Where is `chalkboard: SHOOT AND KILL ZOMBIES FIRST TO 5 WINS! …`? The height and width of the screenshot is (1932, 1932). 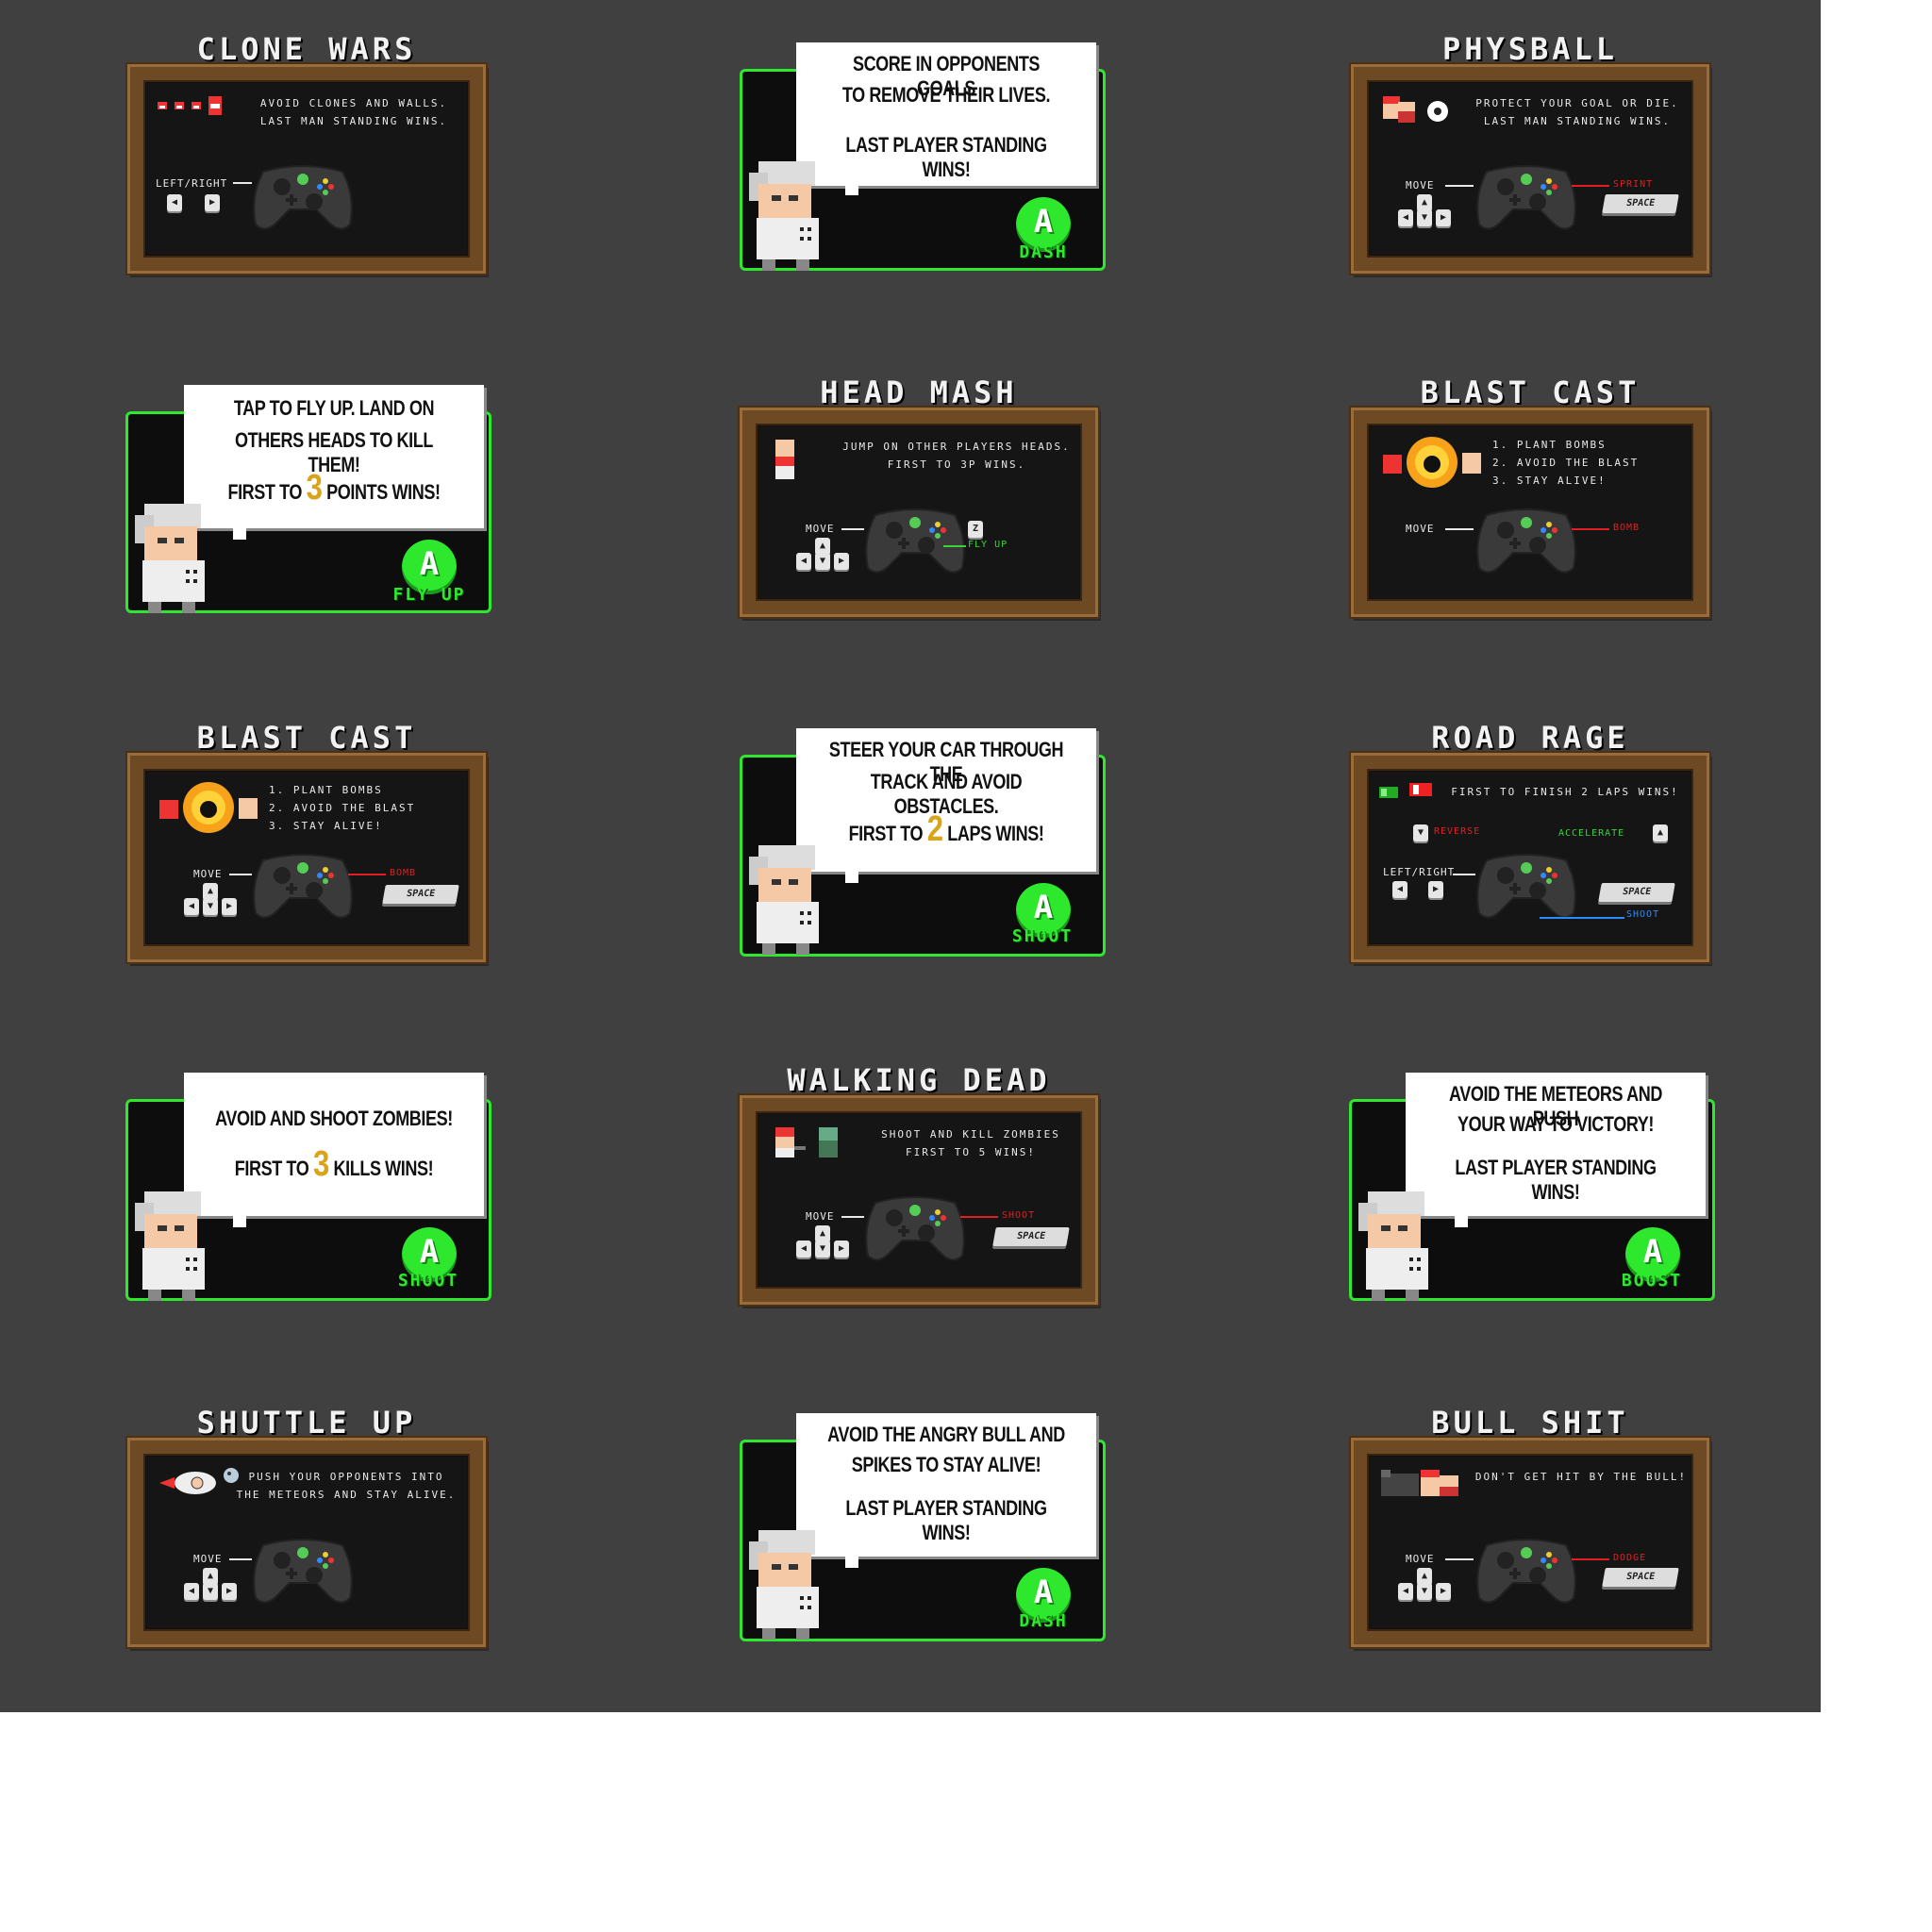 chalkboard: SHOOT AND KILL ZOMBIES FIRST TO 5 WINS! … is located at coordinates (919, 1200).